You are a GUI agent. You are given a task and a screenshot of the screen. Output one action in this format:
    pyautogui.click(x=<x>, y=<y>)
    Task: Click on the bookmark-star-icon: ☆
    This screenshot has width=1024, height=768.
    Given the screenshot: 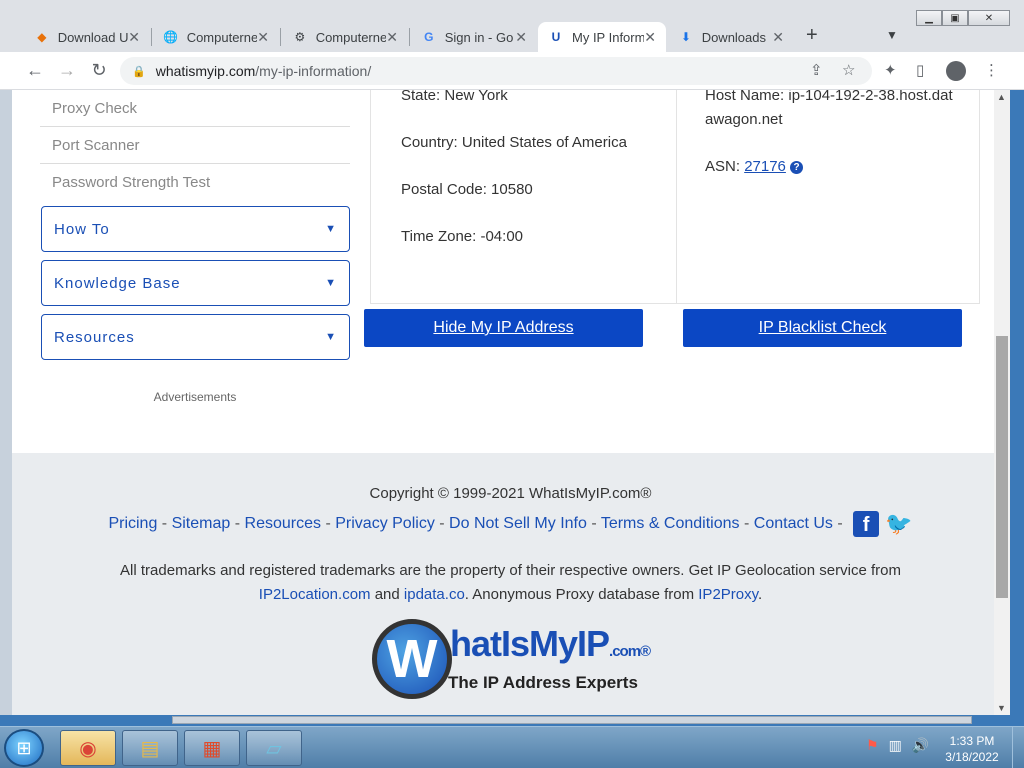 What is the action you would take?
    pyautogui.click(x=848, y=70)
    